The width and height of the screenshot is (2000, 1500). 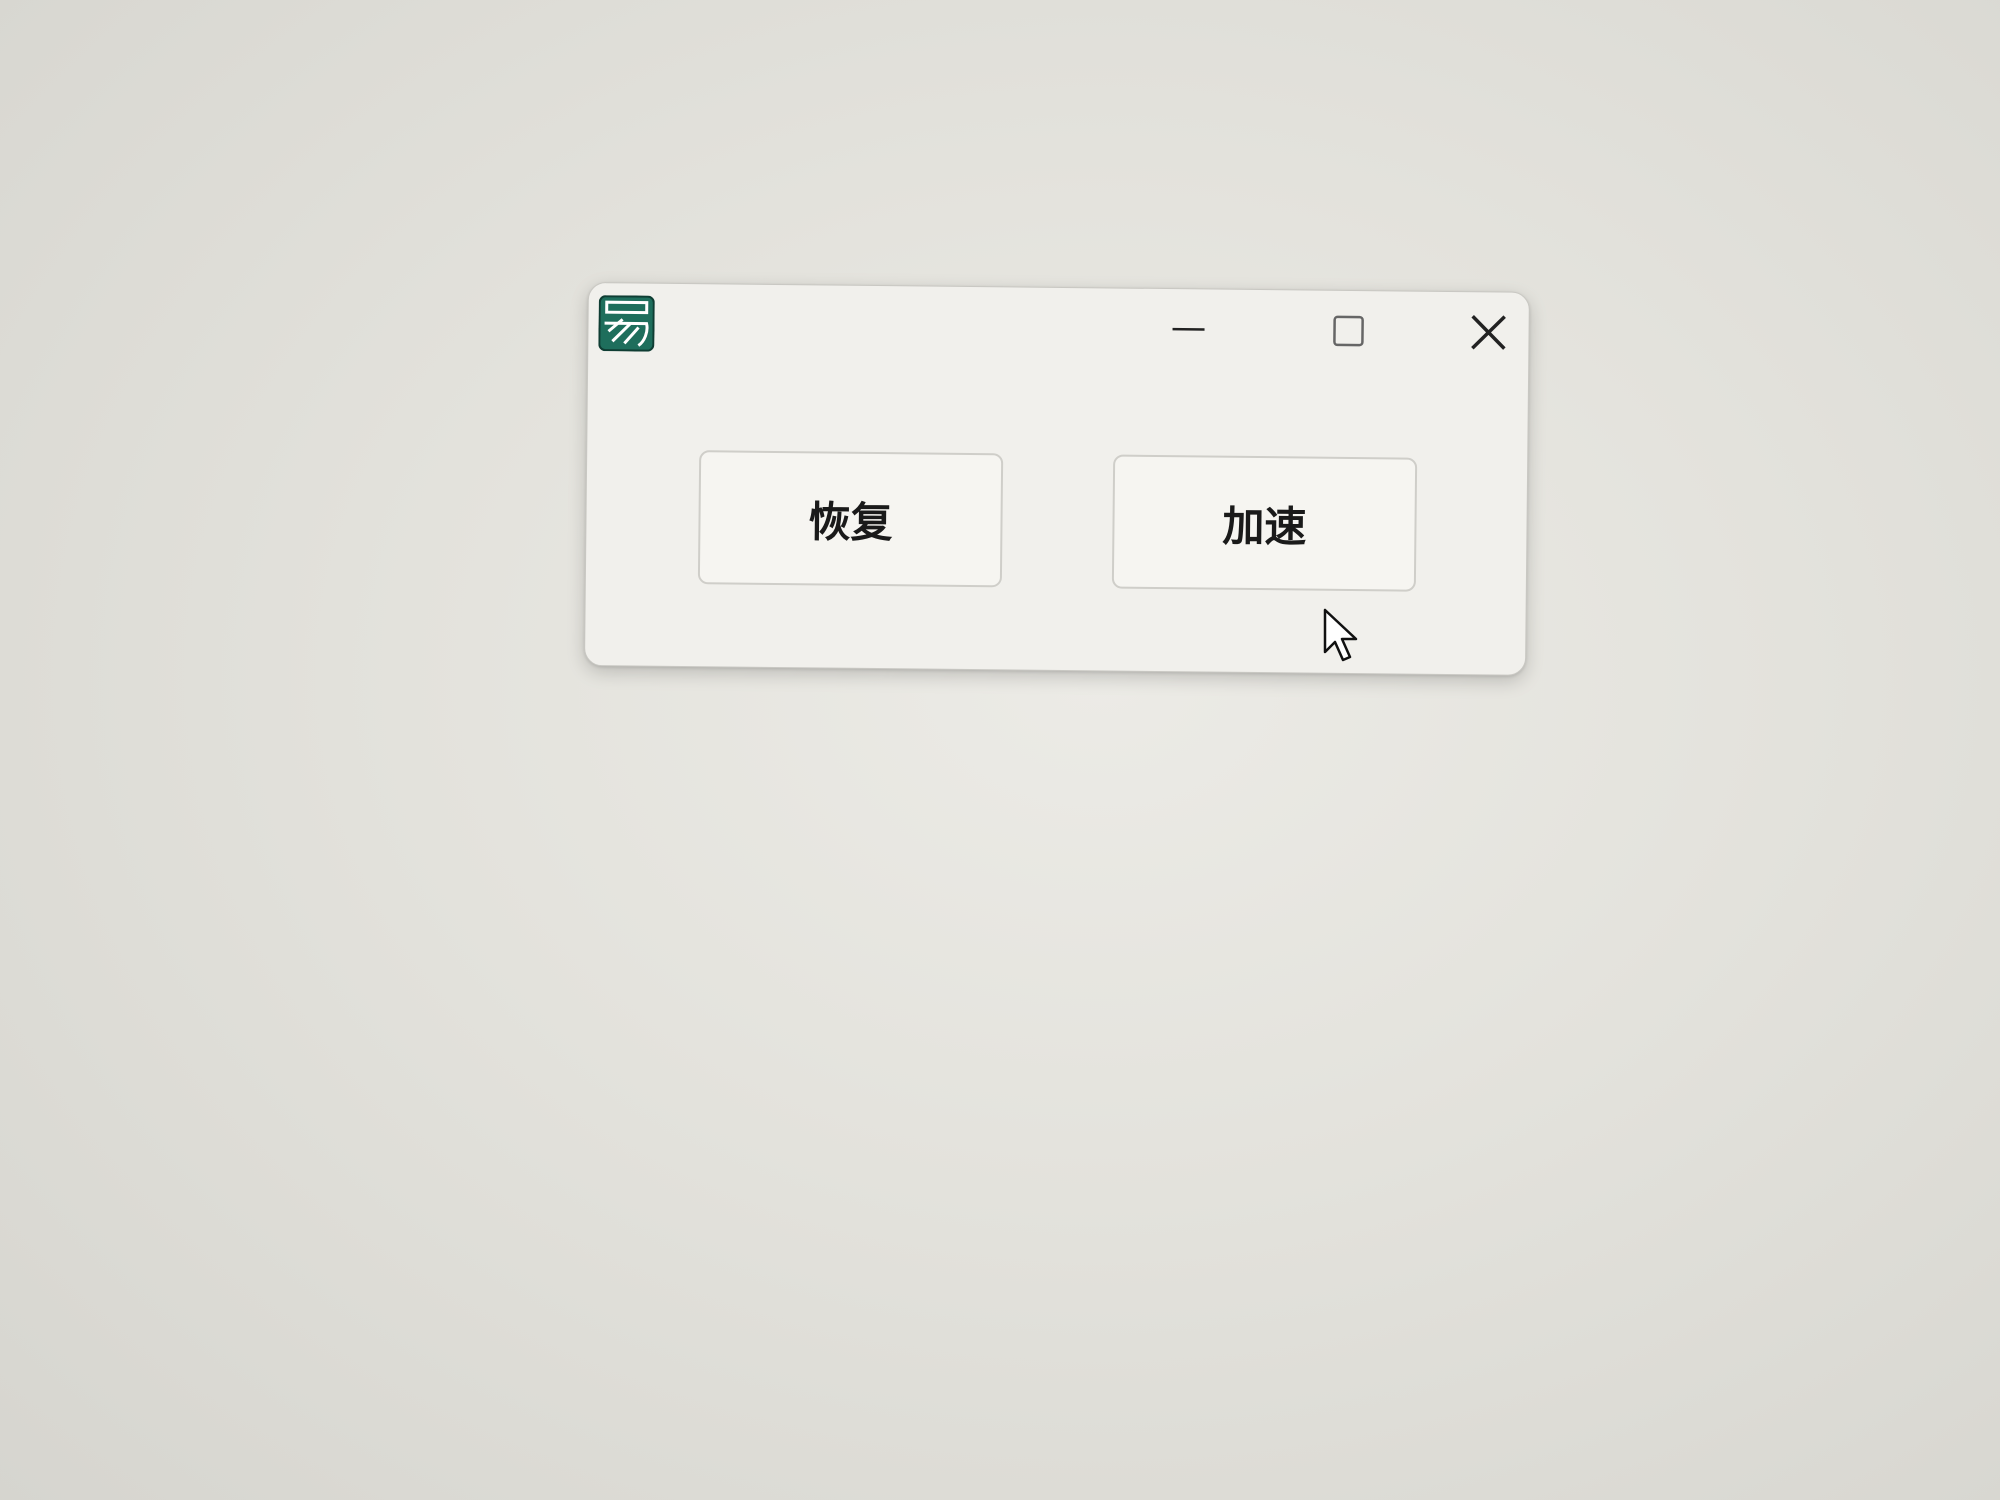 What do you see at coordinates (626, 323) in the screenshot?
I see `app-logo-icon` at bounding box center [626, 323].